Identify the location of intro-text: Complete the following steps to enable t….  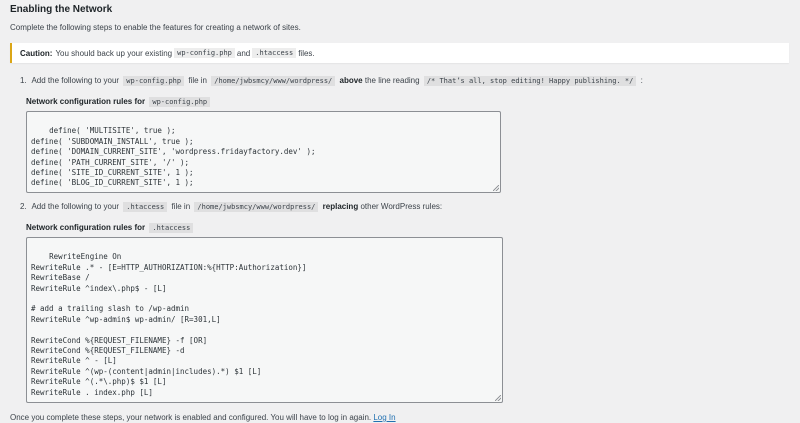
(155, 27).